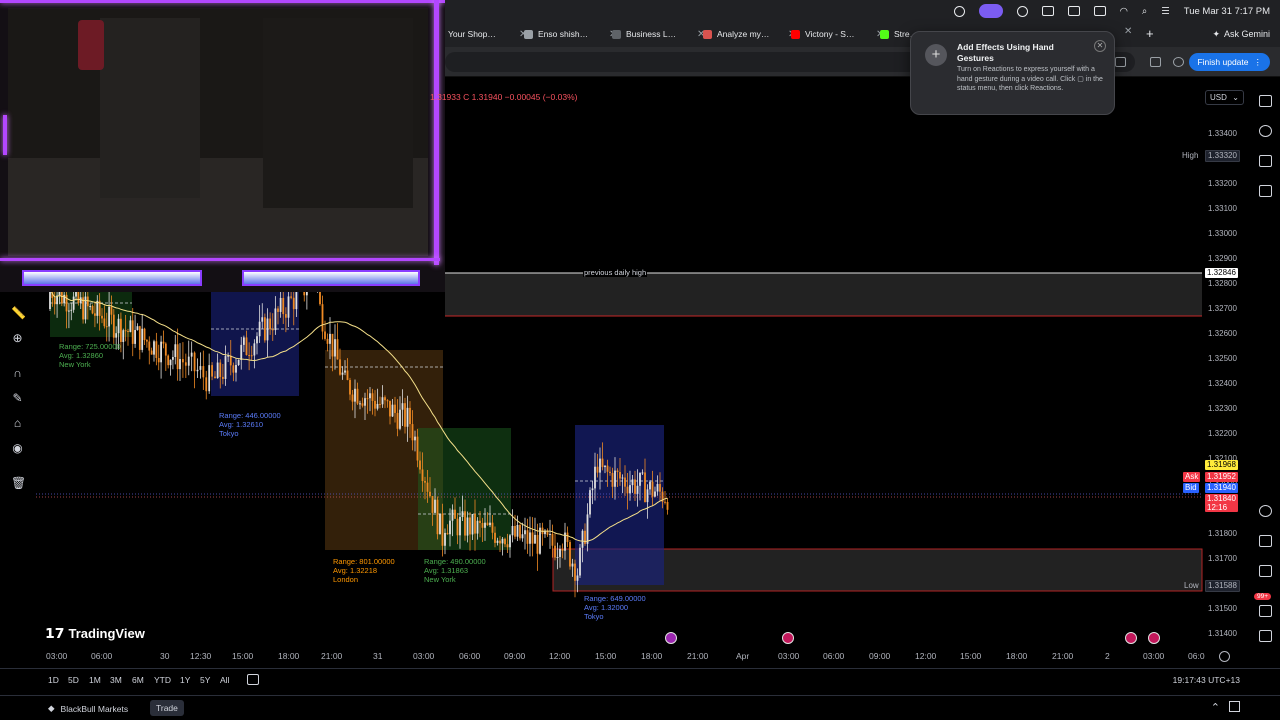 The width and height of the screenshot is (1280, 720). I want to click on spotlight-search-icon: ⌕, so click(1144, 11).